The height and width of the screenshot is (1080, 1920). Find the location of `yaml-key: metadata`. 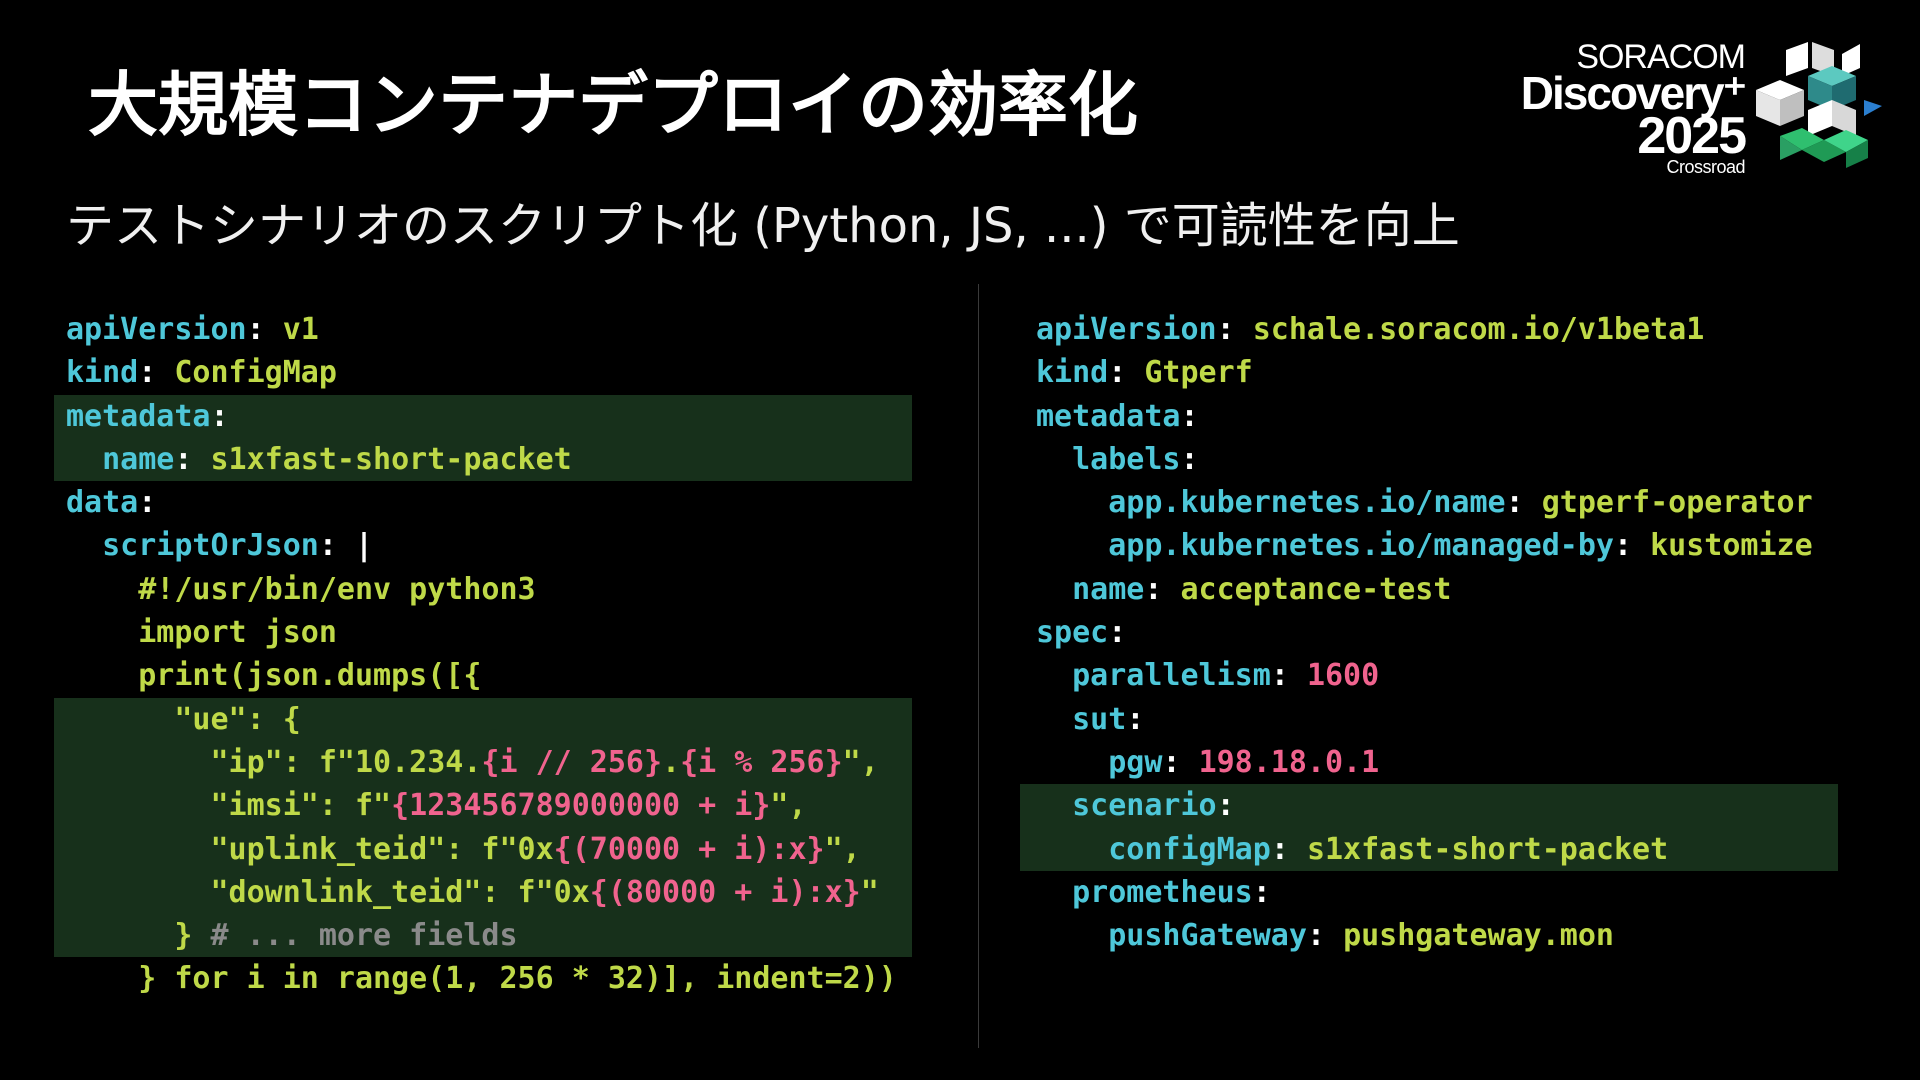

yaml-key: metadata is located at coordinates (1108, 416).